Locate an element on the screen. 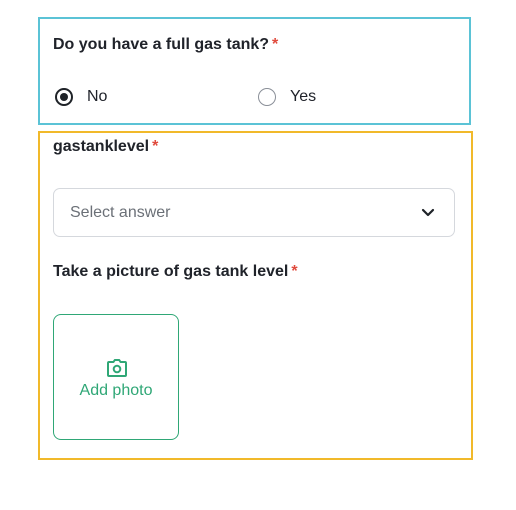  radio-option-yes: Yes is located at coordinates (287, 97).